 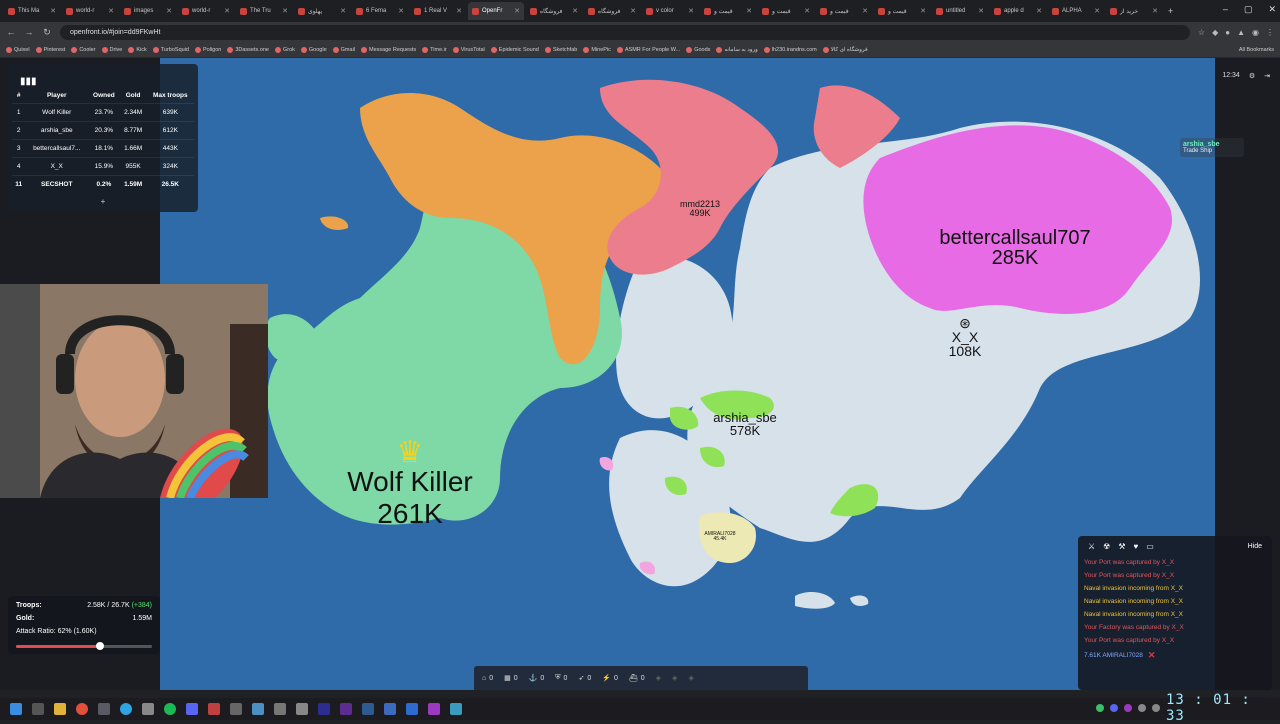 What do you see at coordinates (1150, 546) in the screenshot?
I see `chat-filter-icon: ▭` at bounding box center [1150, 546].